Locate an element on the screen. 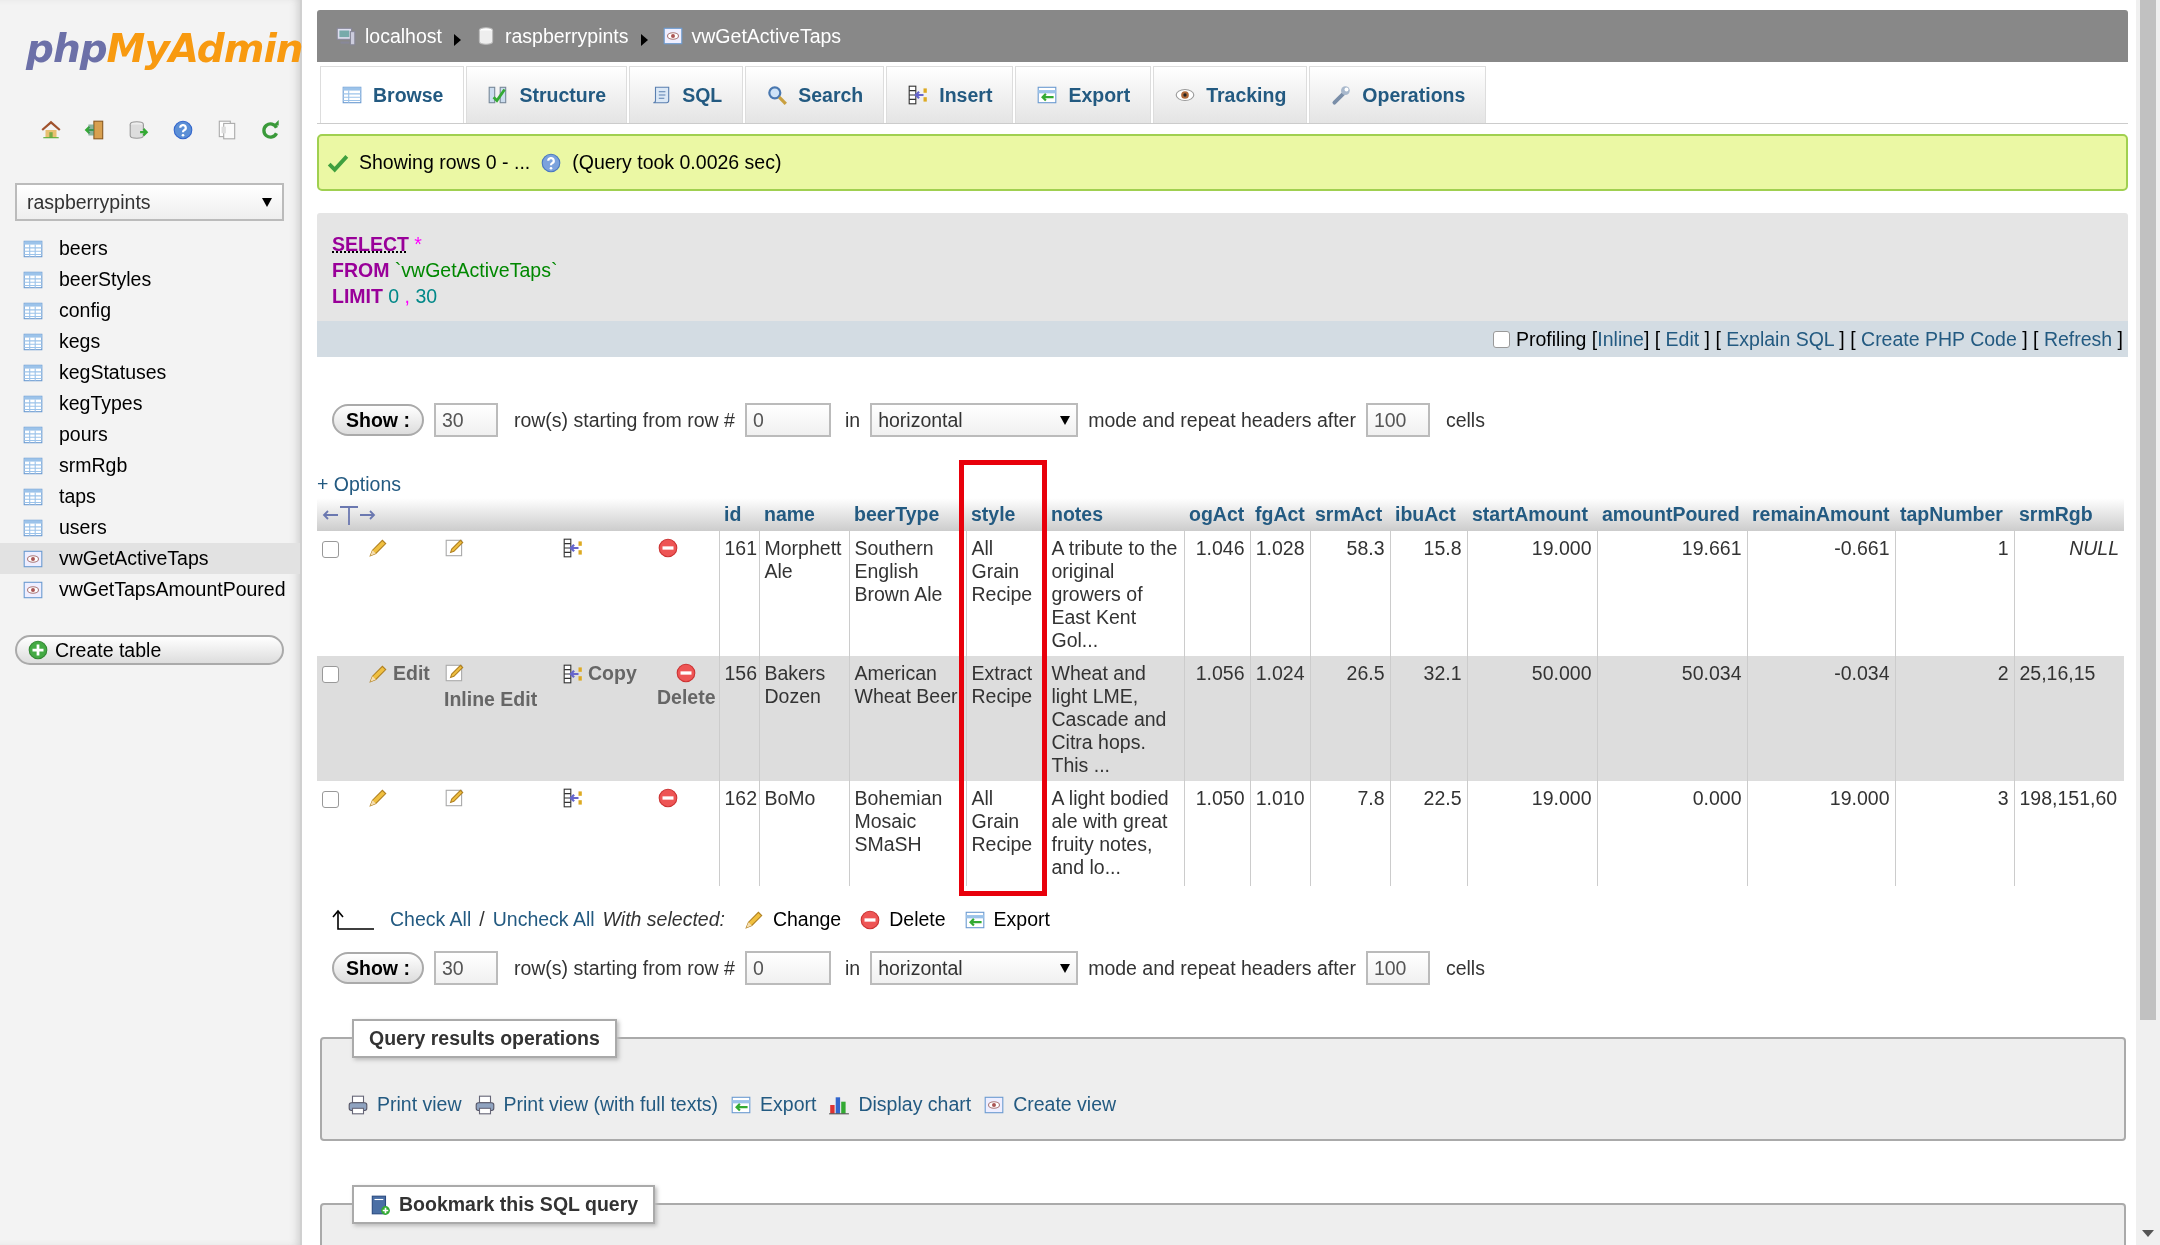 The image size is (2160, 1245). check-all-link: Check All is located at coordinates (431, 919).